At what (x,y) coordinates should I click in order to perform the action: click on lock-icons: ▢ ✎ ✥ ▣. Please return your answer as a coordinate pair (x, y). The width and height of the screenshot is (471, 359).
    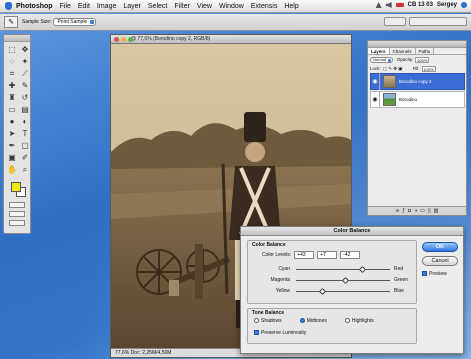
    Looking at the image, I should click on (393, 69).